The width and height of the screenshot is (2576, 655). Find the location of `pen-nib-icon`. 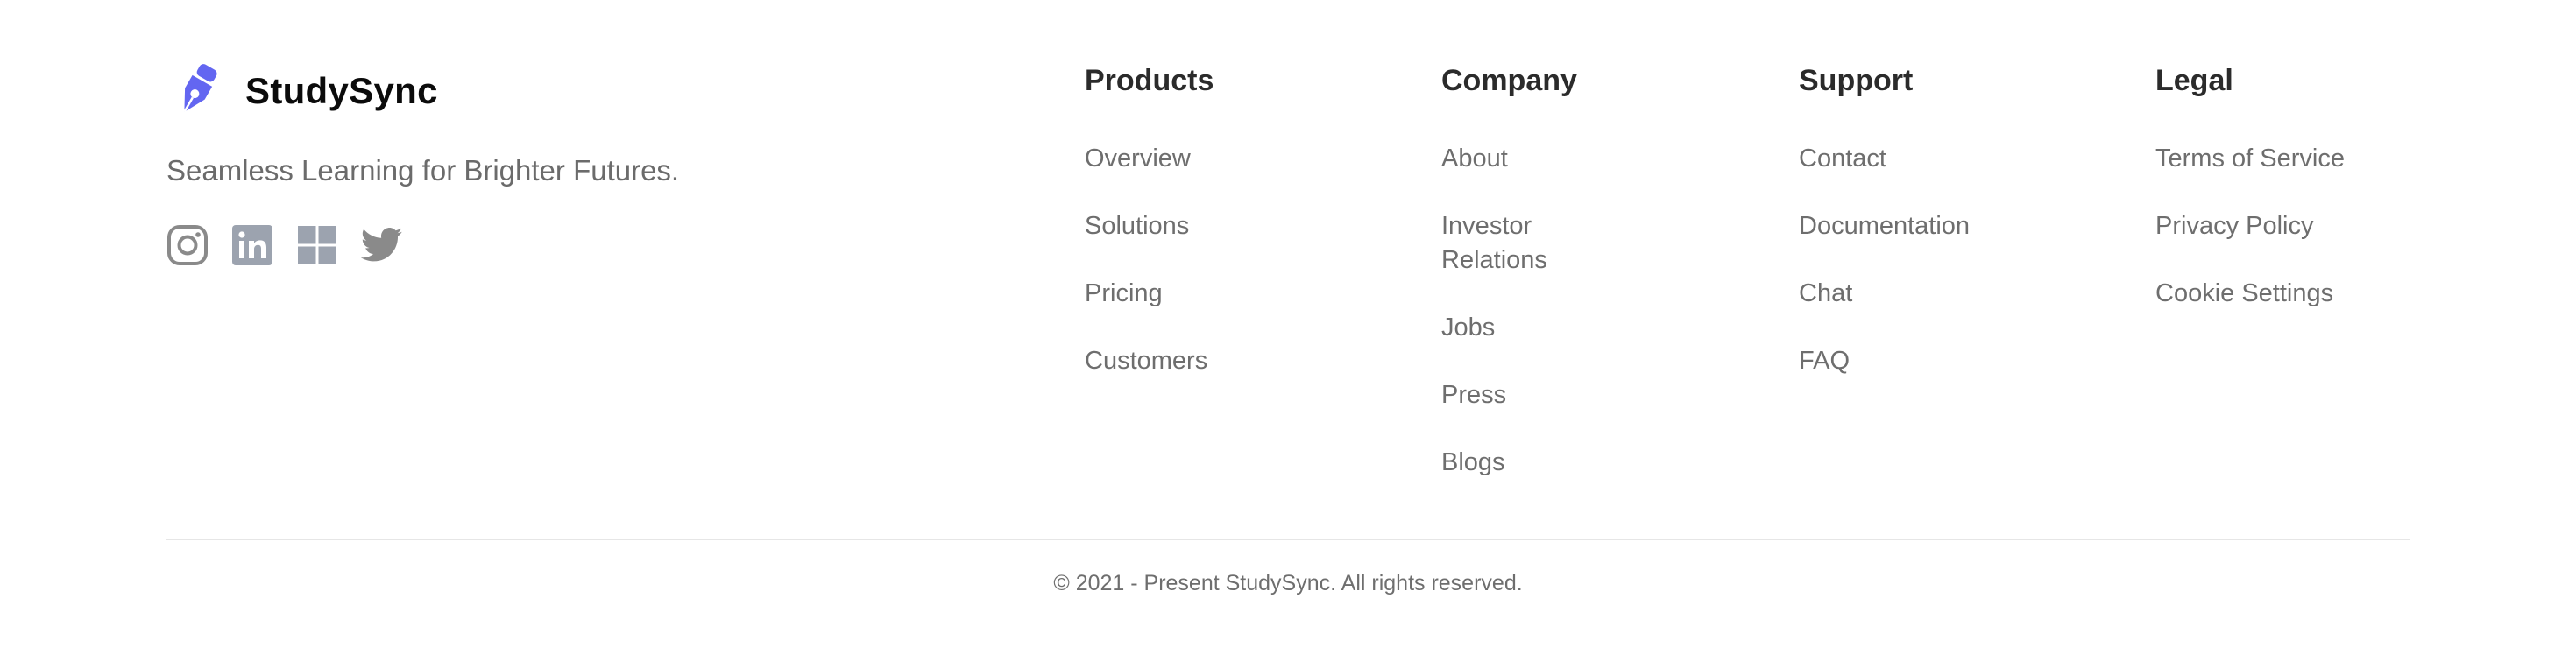

pen-nib-icon is located at coordinates (195, 91).